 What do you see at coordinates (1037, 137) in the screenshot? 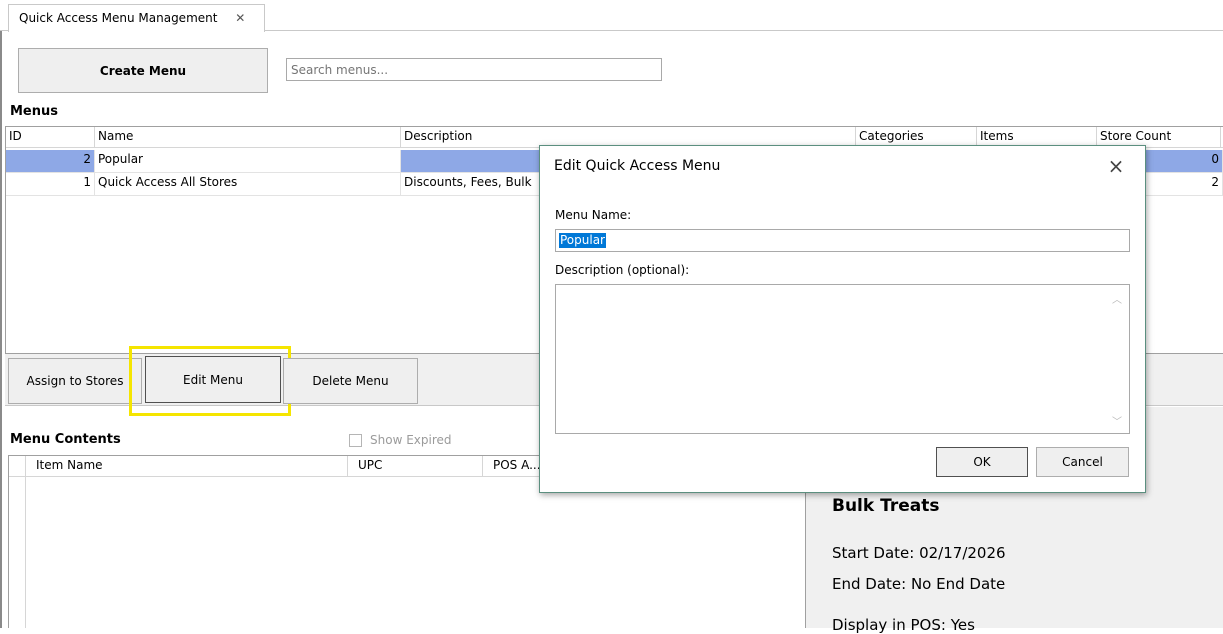
I see `column-header-items: Items` at bounding box center [1037, 137].